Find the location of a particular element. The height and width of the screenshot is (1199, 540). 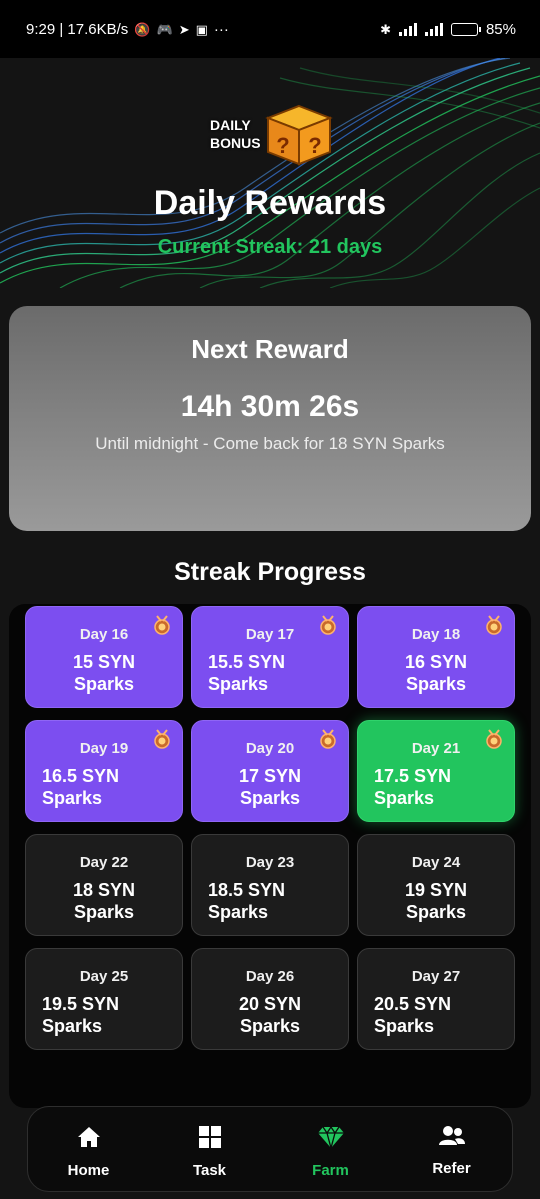

battery-icon is located at coordinates (465, 29).